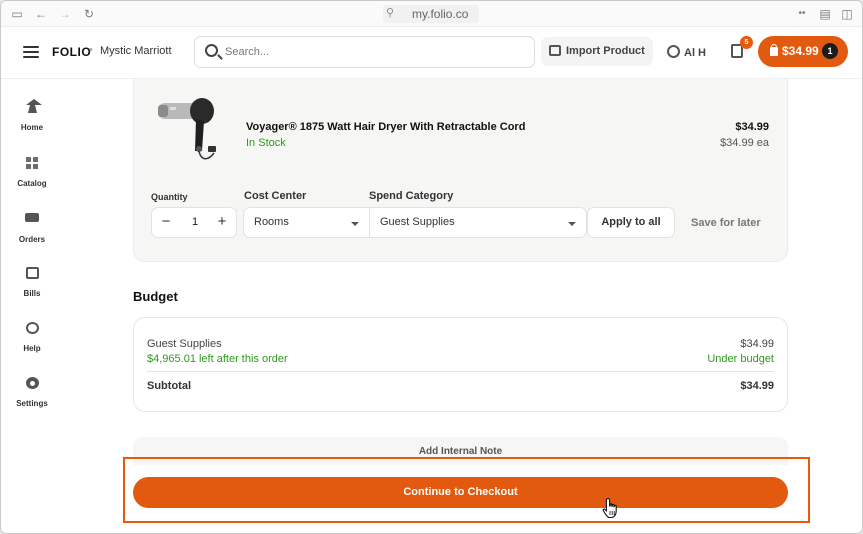 The height and width of the screenshot is (534, 863). I want to click on reader-icon: ▤, so click(825, 14).